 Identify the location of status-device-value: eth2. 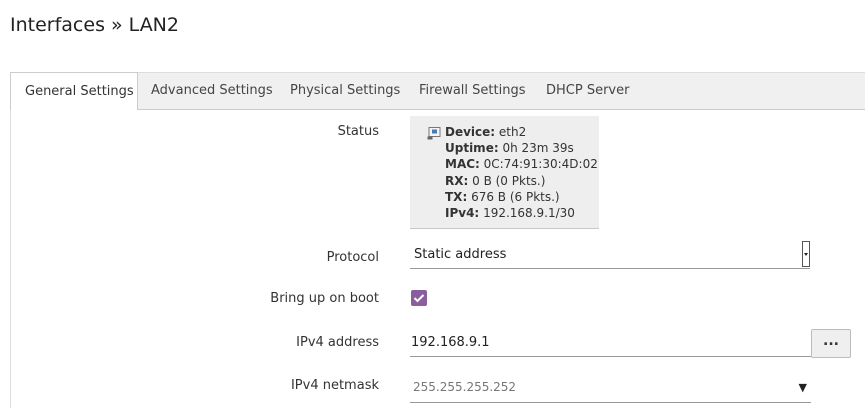
(512, 132).